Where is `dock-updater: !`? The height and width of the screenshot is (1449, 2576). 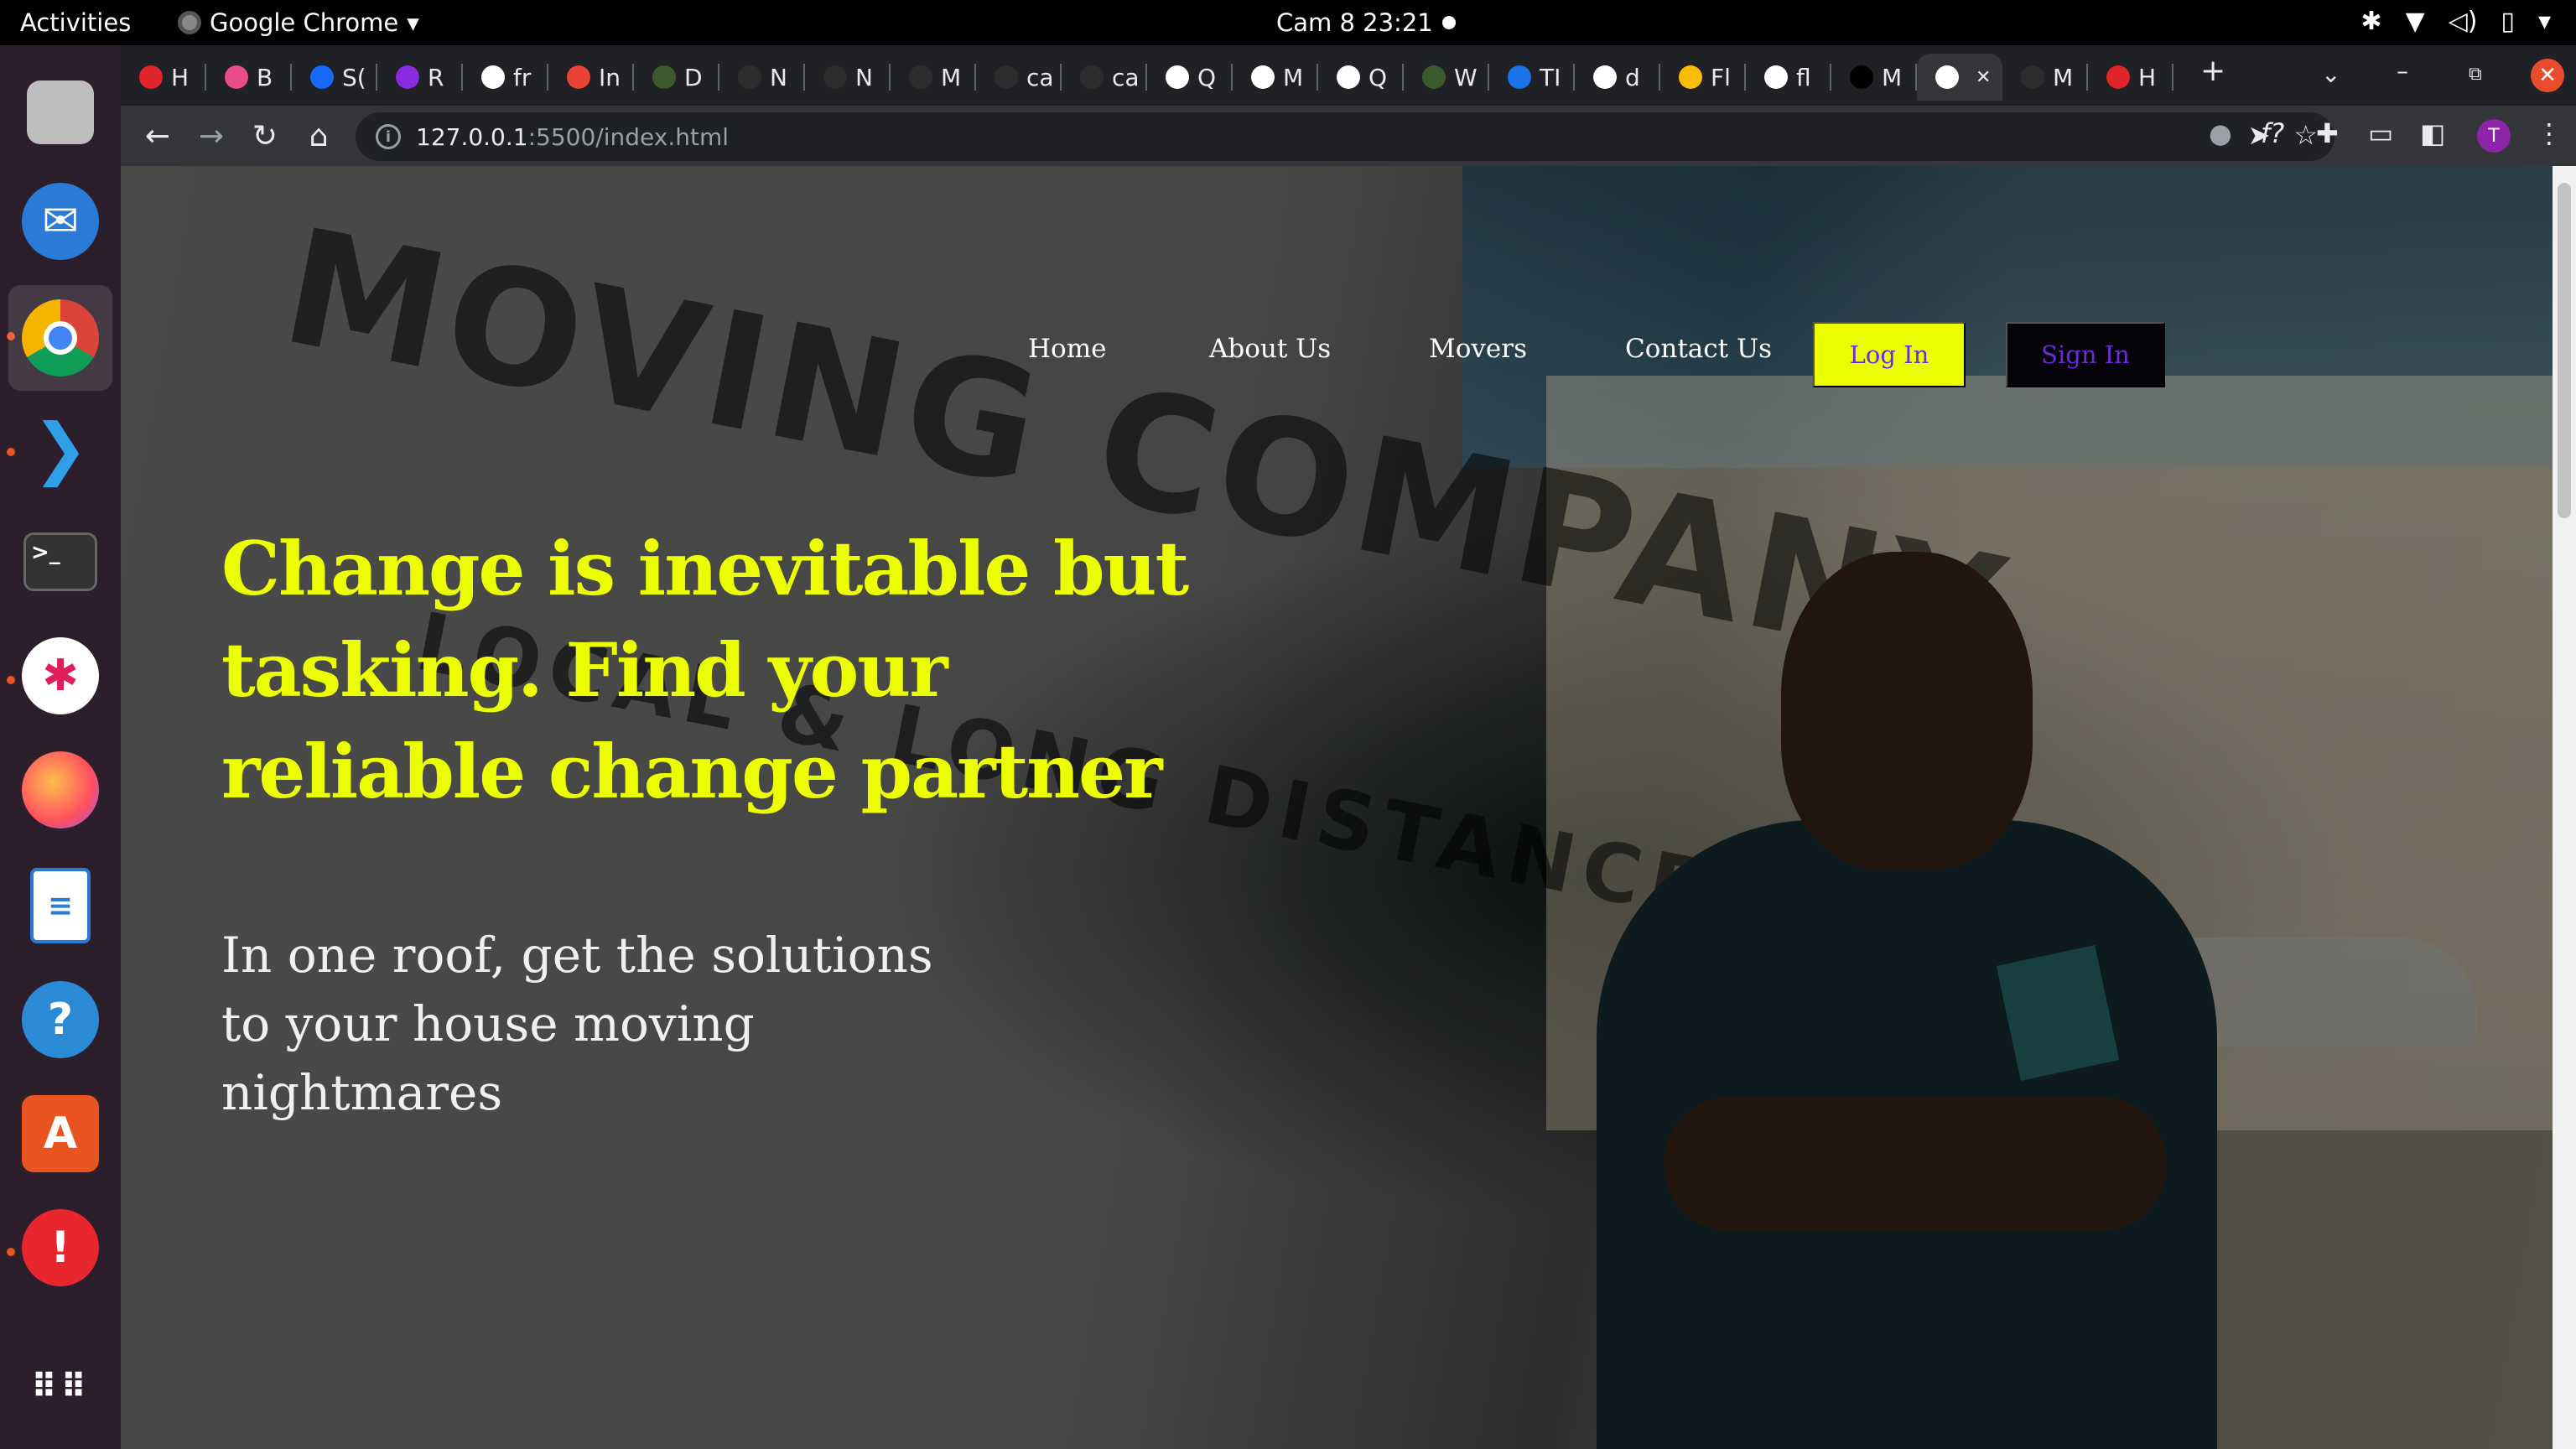 dock-updater: ! is located at coordinates (60, 1248).